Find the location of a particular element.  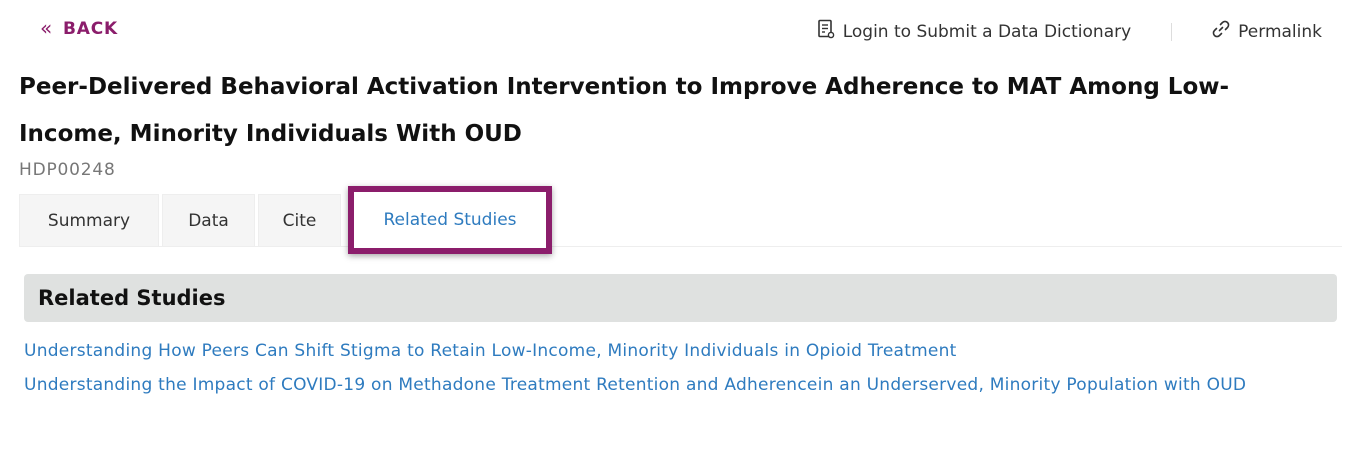

tab-related-studies: Related Studies is located at coordinates (450, 220).